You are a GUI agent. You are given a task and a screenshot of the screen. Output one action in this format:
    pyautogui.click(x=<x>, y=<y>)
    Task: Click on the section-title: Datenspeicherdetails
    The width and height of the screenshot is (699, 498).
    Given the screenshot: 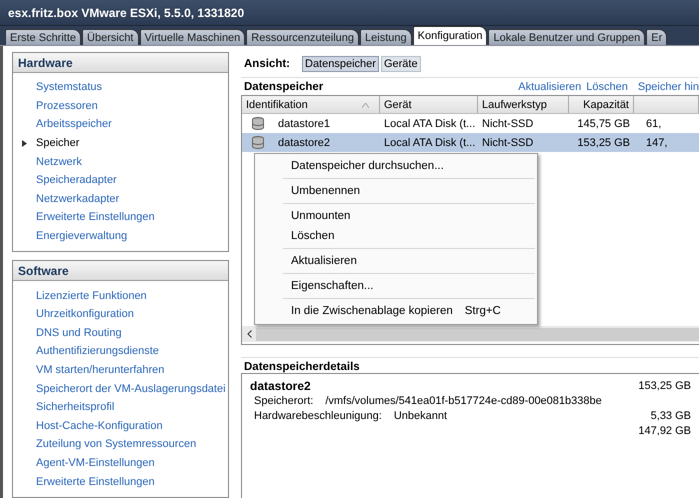 What is the action you would take?
    pyautogui.click(x=470, y=365)
    